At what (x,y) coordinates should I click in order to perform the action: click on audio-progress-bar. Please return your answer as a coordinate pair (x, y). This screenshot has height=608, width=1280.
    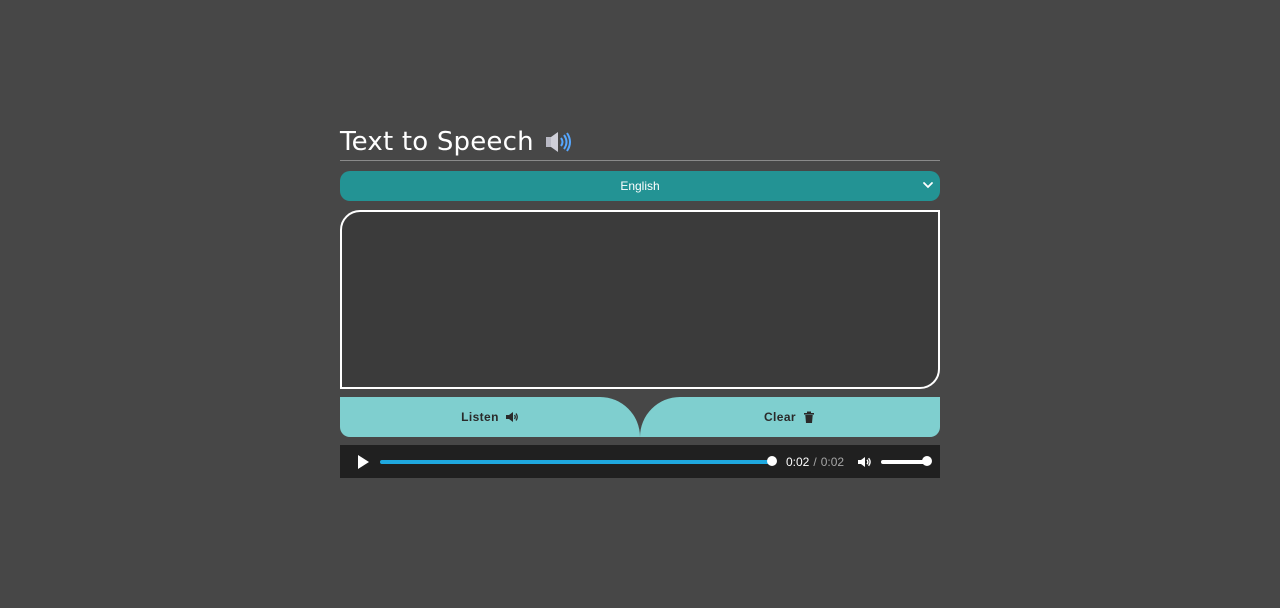
    Looking at the image, I should click on (578, 460).